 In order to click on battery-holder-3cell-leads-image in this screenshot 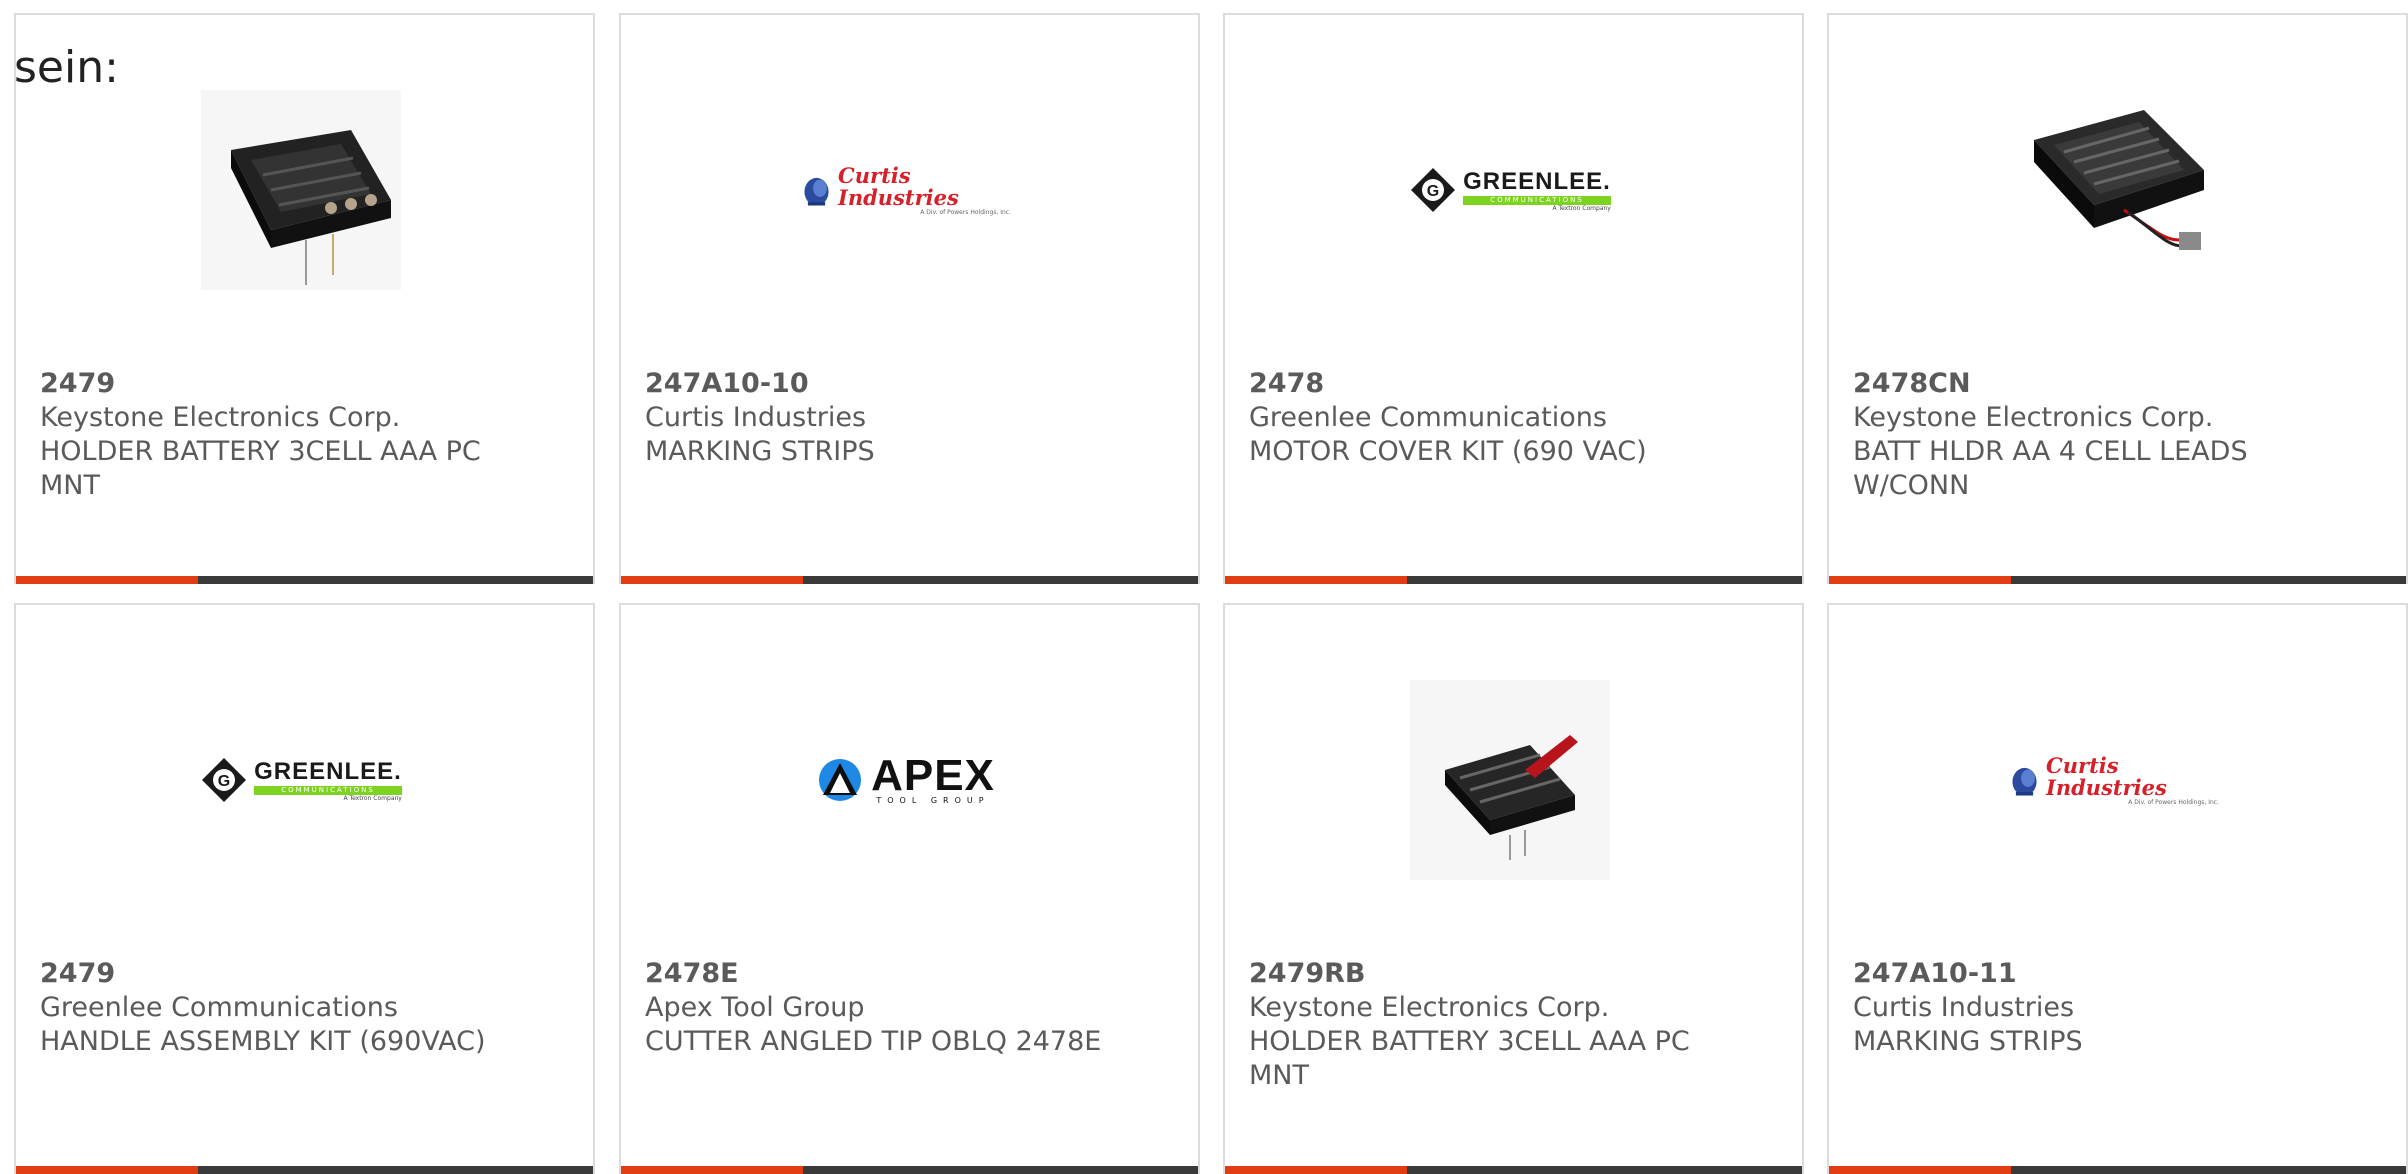, I will do `click(1510, 780)`.